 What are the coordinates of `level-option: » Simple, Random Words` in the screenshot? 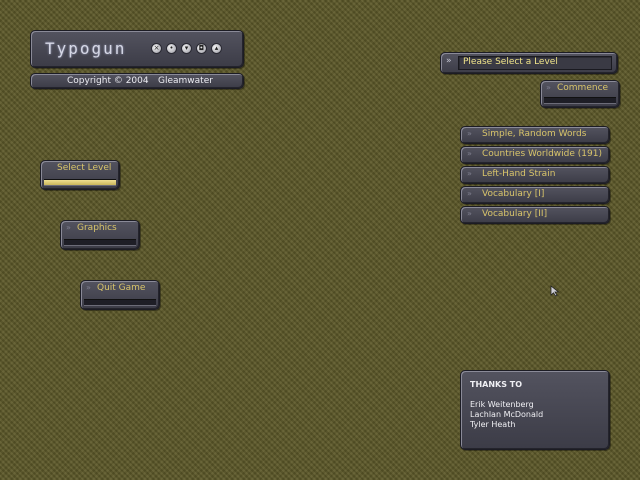 It's located at (535, 135).